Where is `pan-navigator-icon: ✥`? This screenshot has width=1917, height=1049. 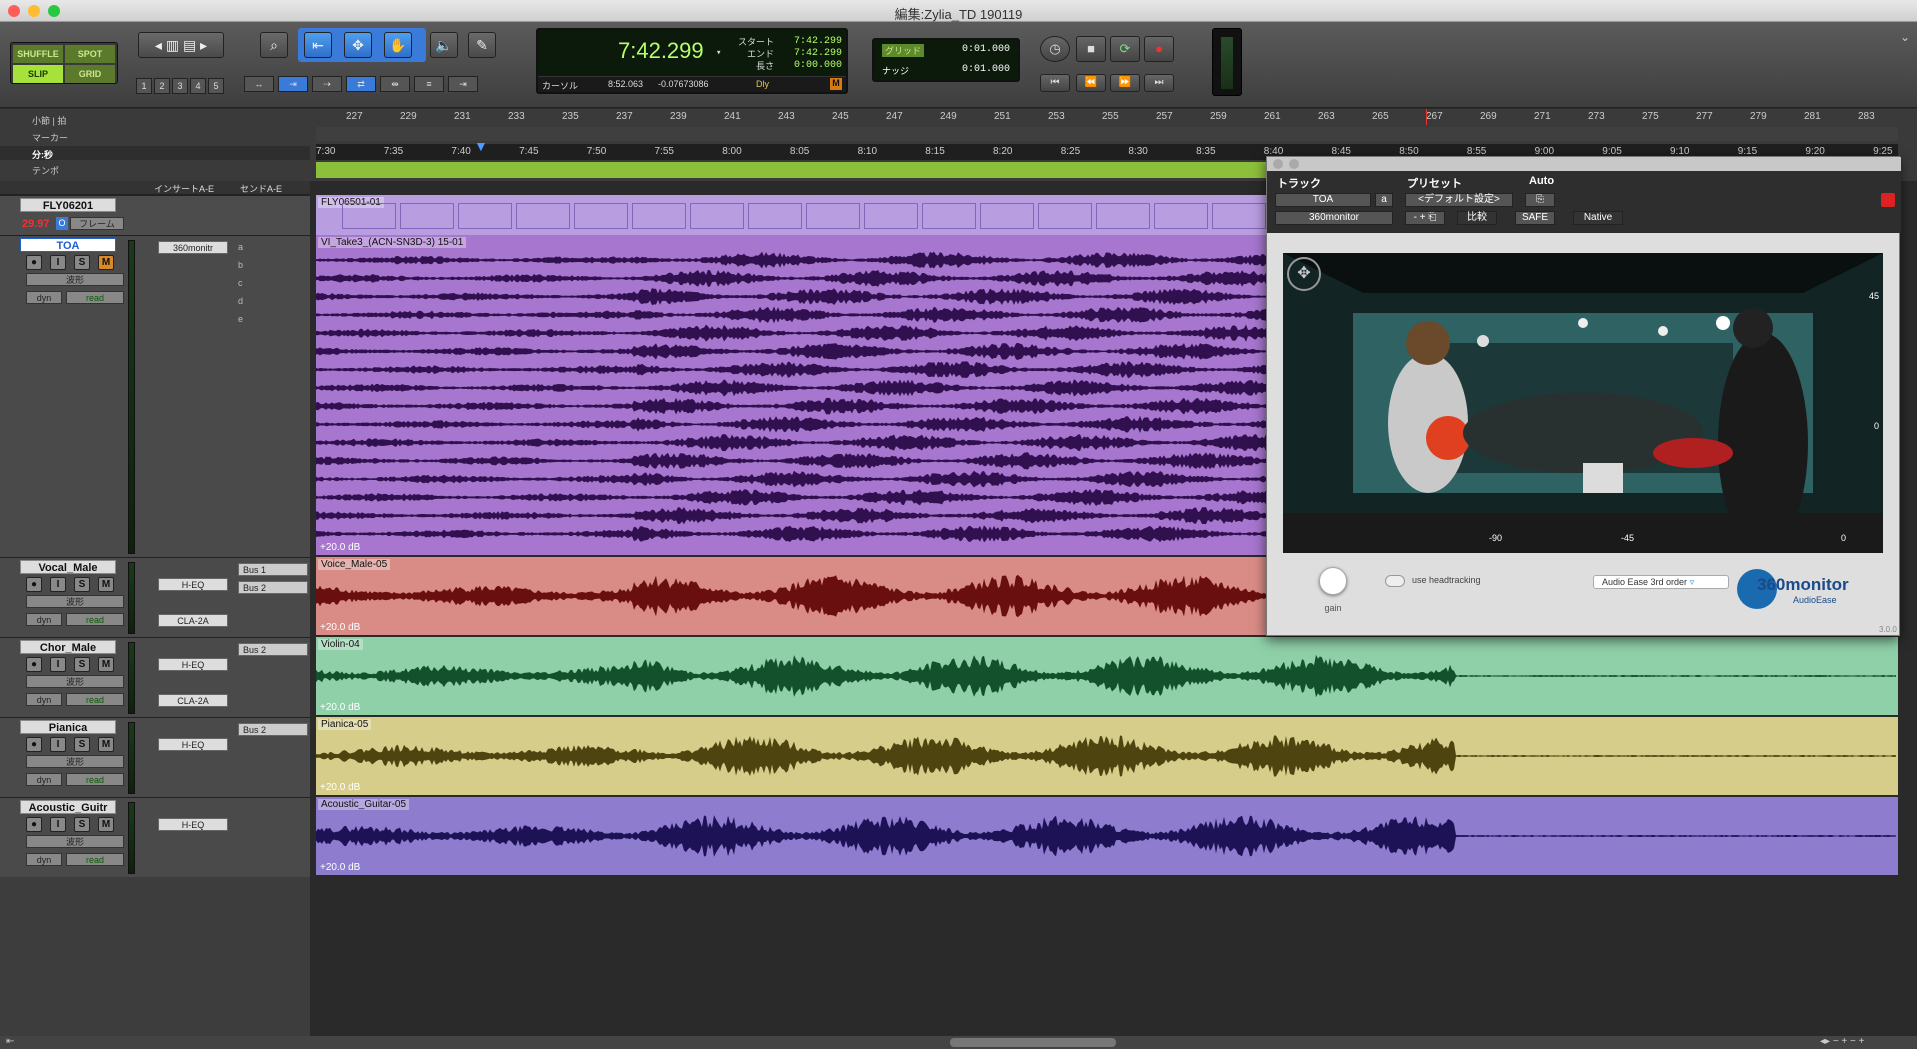 pan-navigator-icon: ✥ is located at coordinates (1304, 274).